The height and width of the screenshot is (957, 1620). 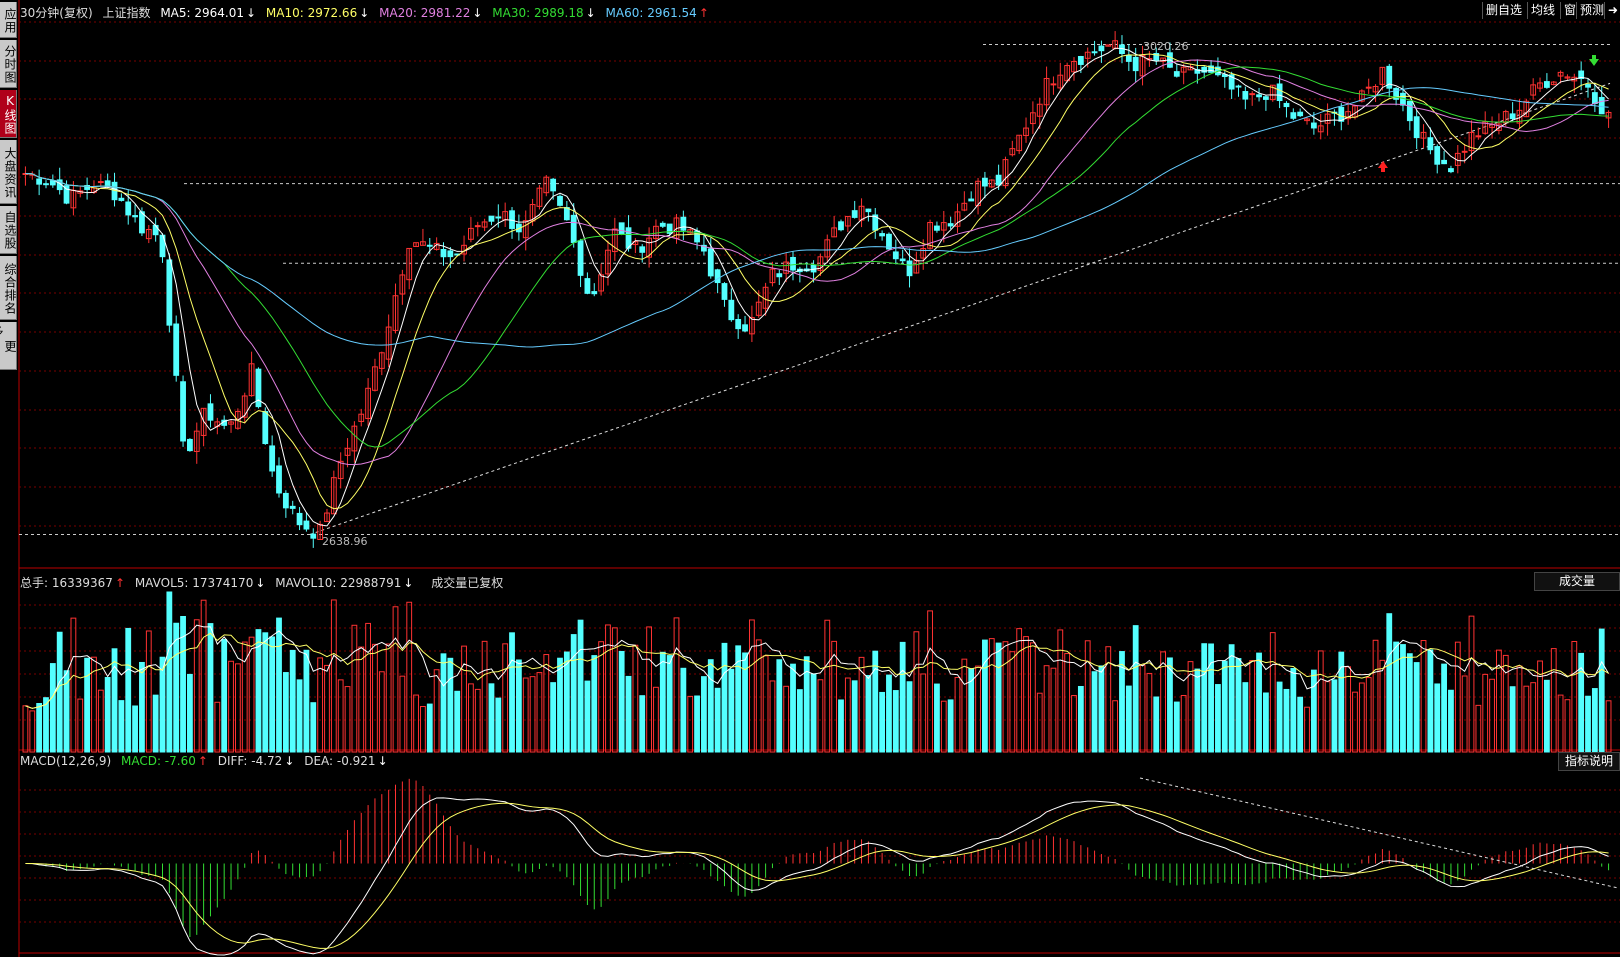 What do you see at coordinates (431, 13) in the screenshot?
I see `ma20-label: MA20: 2981.22 ↓` at bounding box center [431, 13].